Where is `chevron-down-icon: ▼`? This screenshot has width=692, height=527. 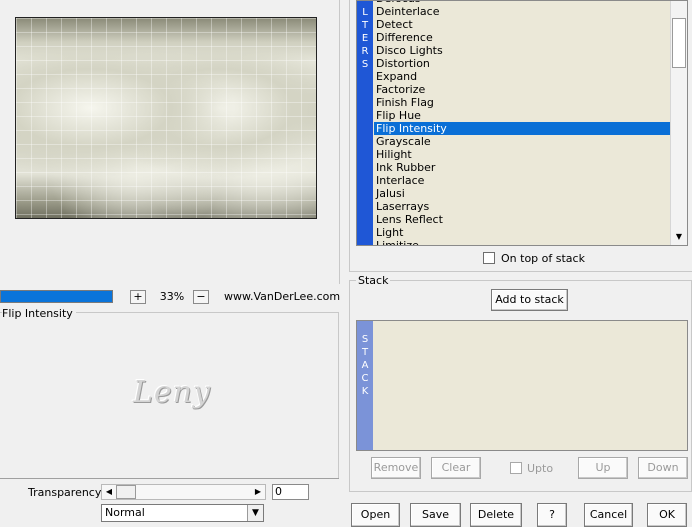
chevron-down-icon: ▼ is located at coordinates (255, 513).